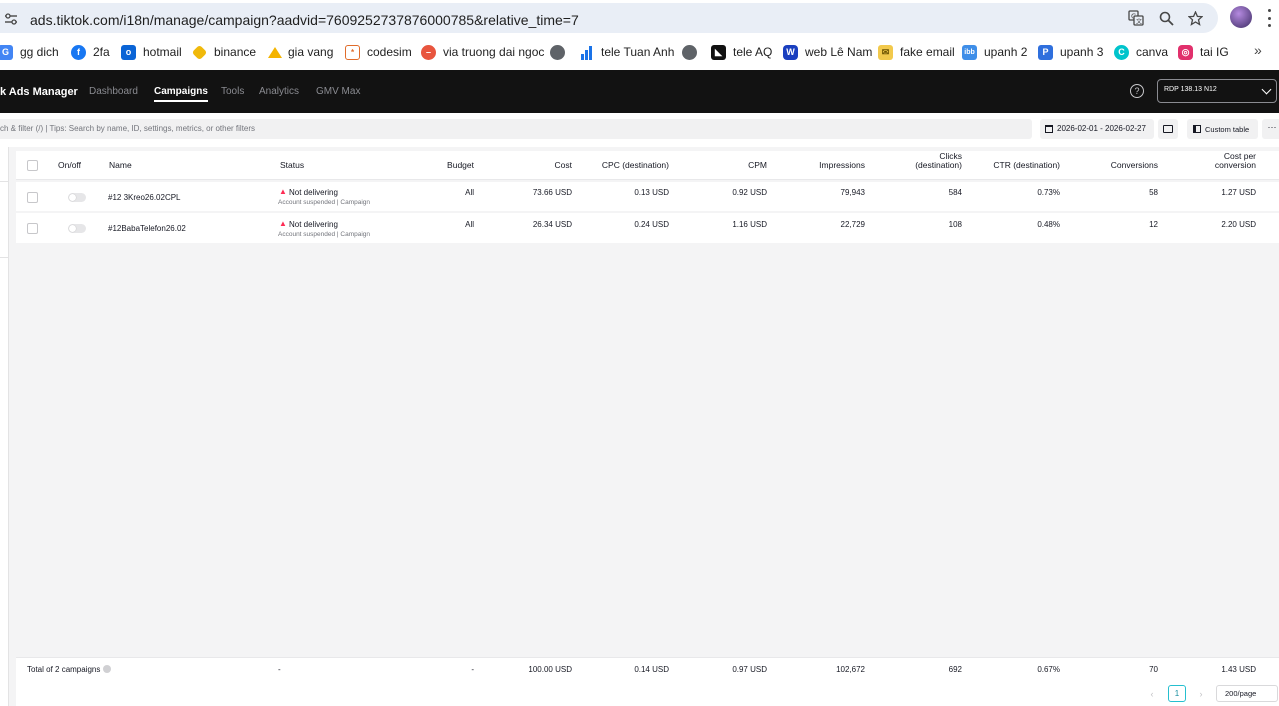  I want to click on bookmark-binance: binance, so click(223, 52).